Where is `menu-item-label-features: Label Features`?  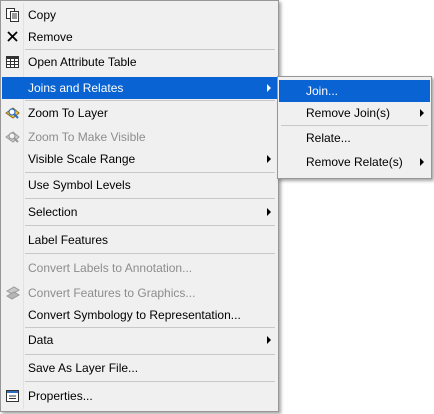
menu-item-label-features: Label Features is located at coordinates (139, 240).